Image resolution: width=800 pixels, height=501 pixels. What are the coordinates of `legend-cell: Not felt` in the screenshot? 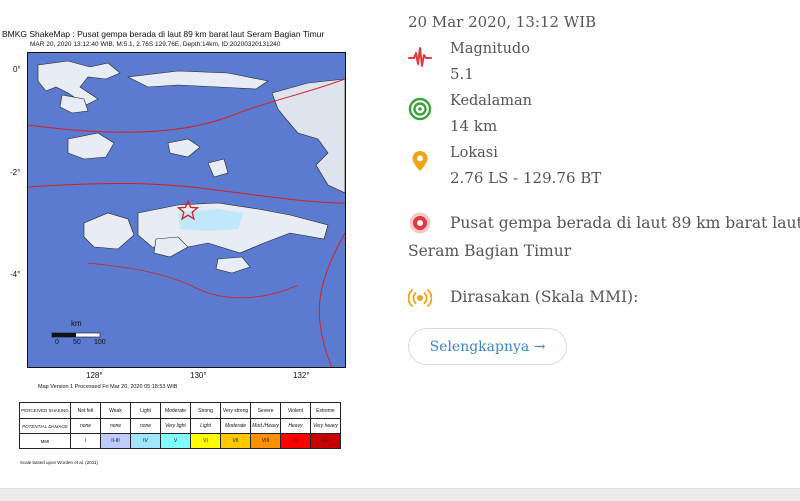 It's located at (85, 410).